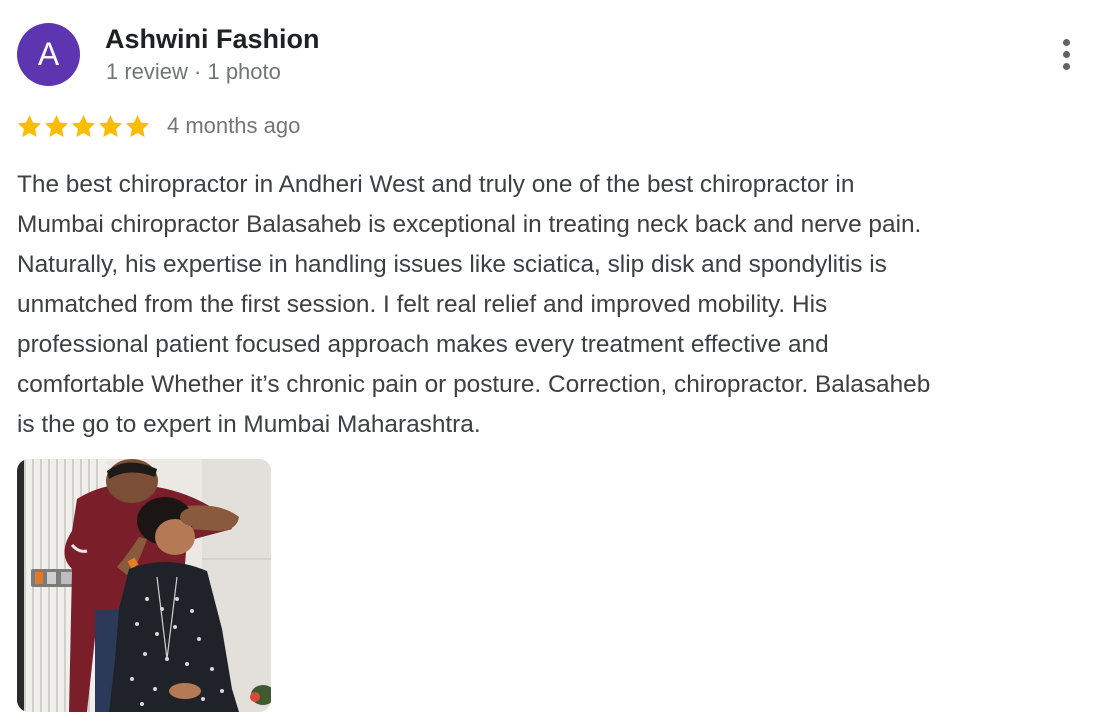 The image size is (1096, 726). What do you see at coordinates (158, 126) in the screenshot?
I see `rating-row: 4 months ago` at bounding box center [158, 126].